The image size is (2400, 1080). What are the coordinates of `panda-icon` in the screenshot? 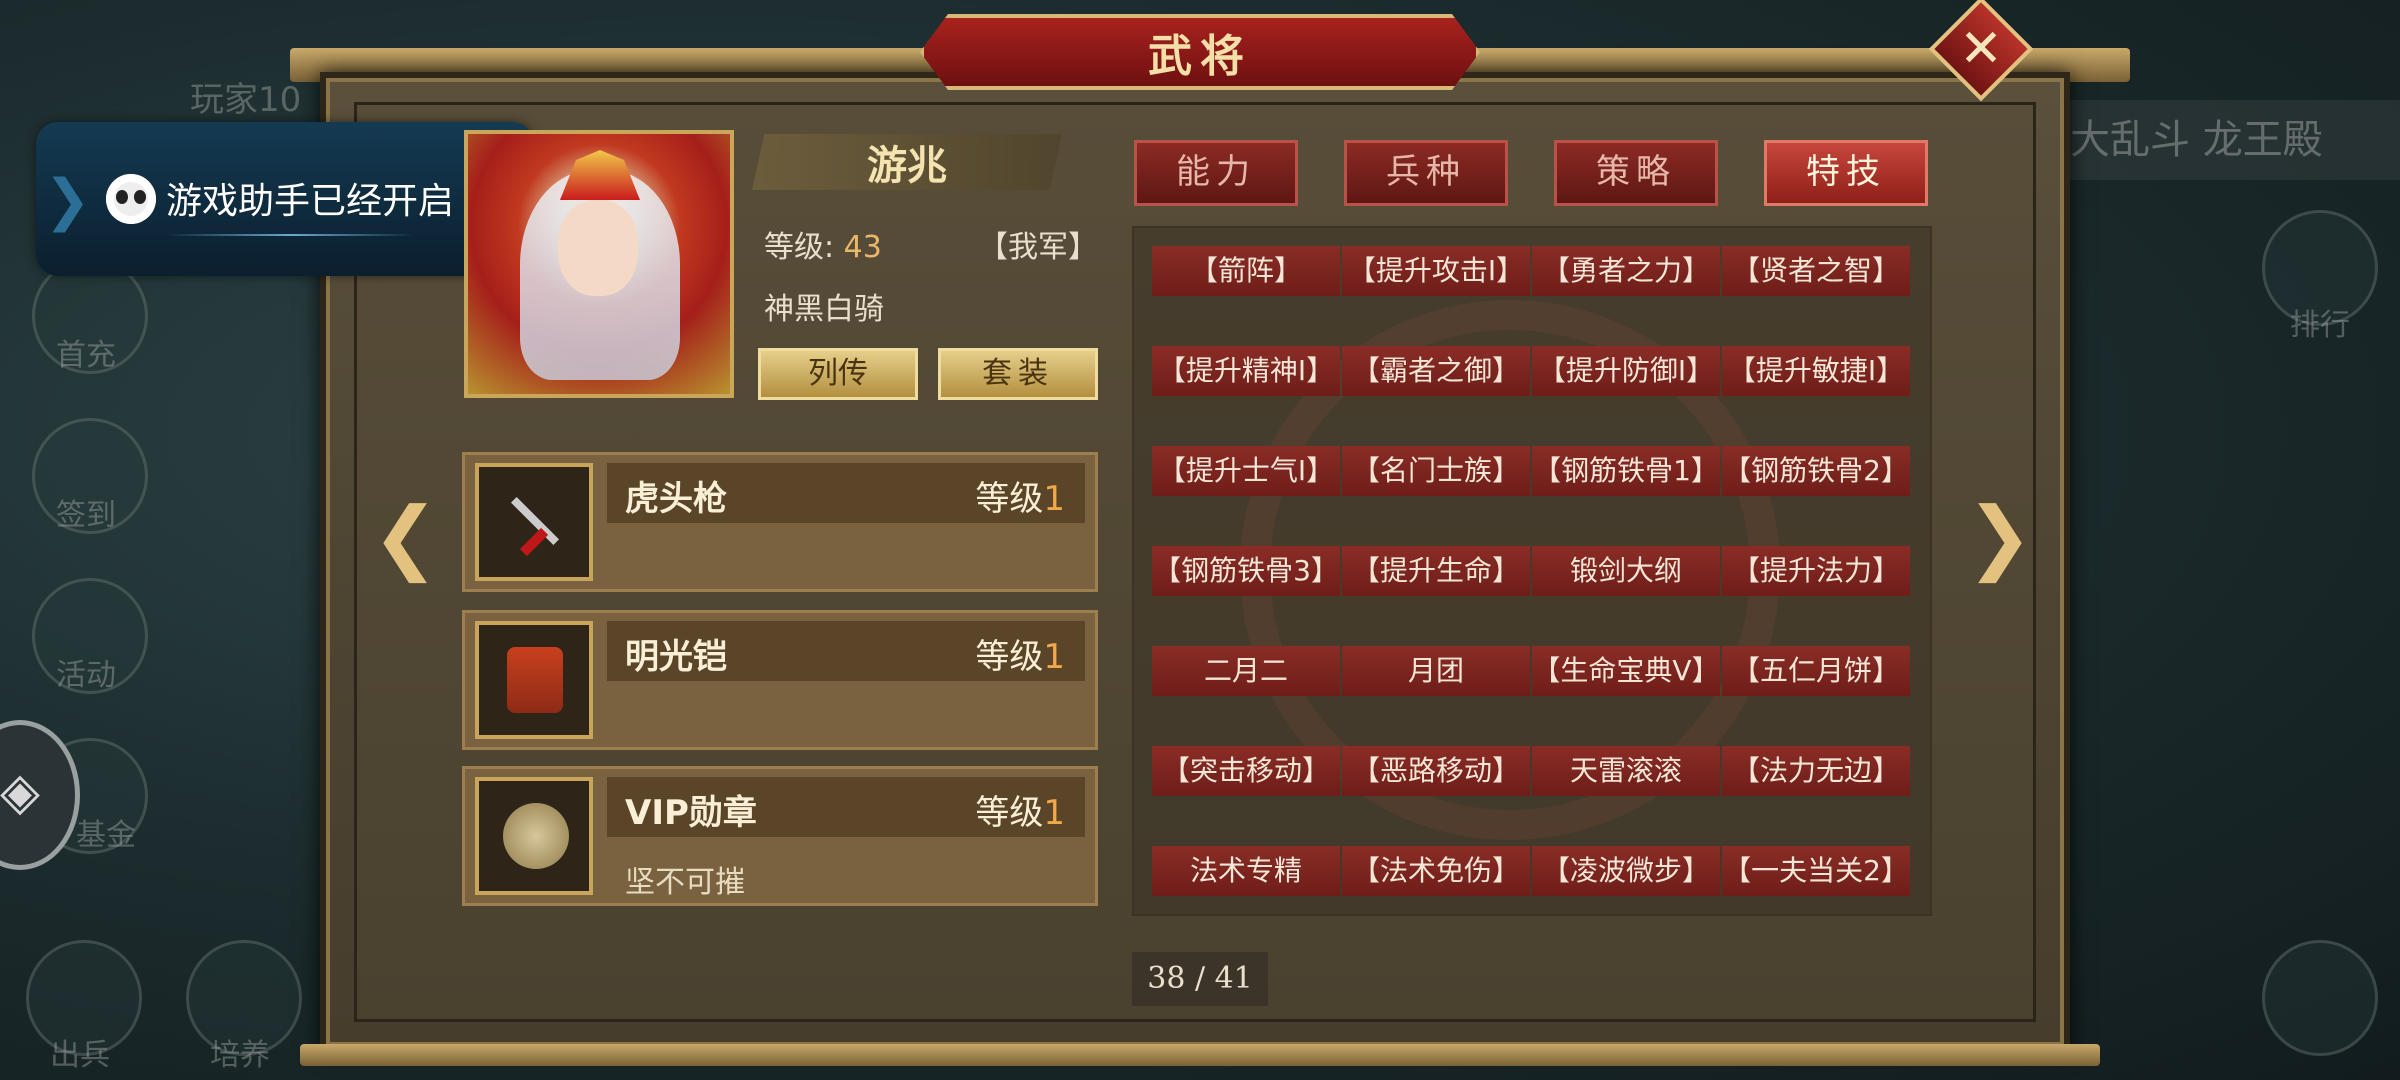 It's located at (131, 199).